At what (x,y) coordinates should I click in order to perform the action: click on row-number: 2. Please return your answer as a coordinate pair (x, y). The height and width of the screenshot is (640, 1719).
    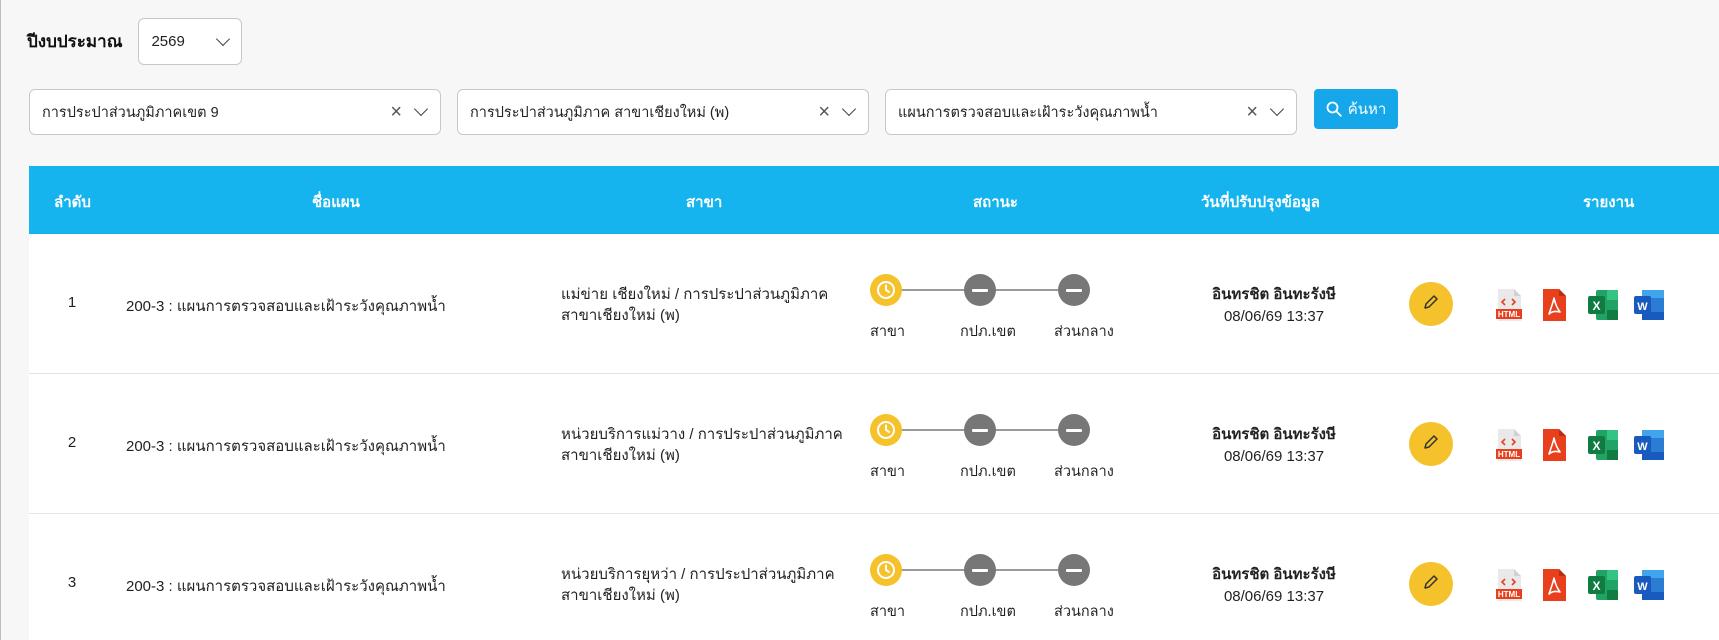
    Looking at the image, I should click on (72, 442).